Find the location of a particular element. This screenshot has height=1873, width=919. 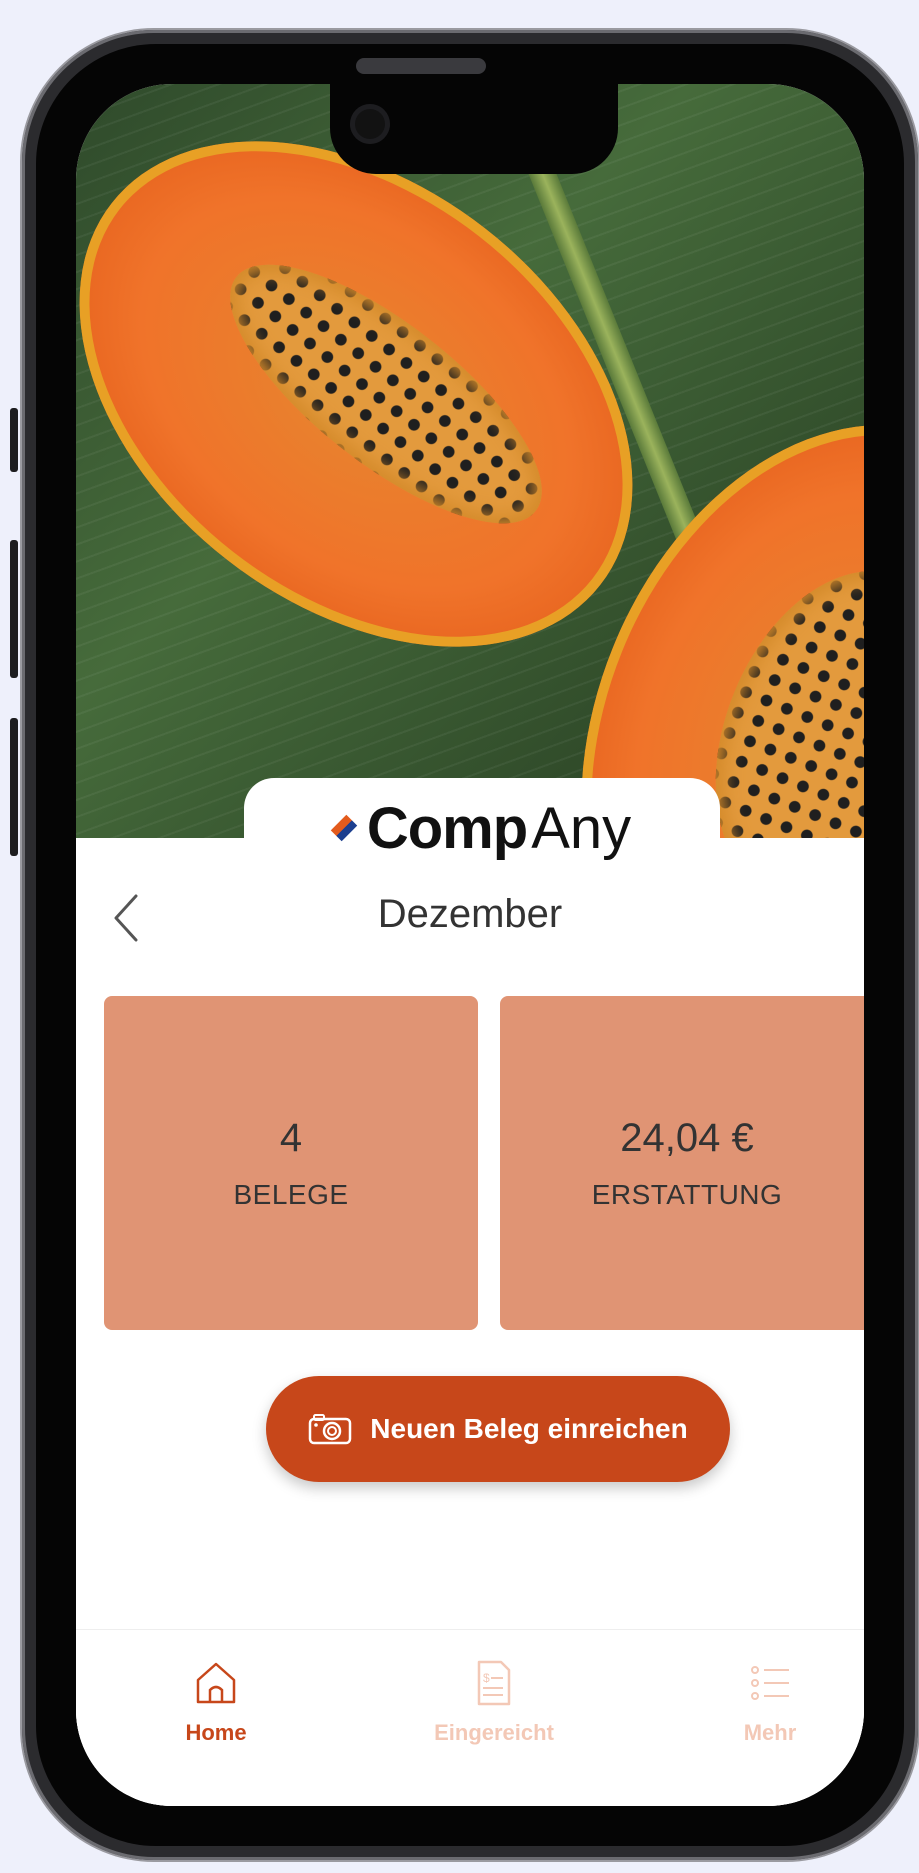

logo-diamond-icon is located at coordinates (344, 828).